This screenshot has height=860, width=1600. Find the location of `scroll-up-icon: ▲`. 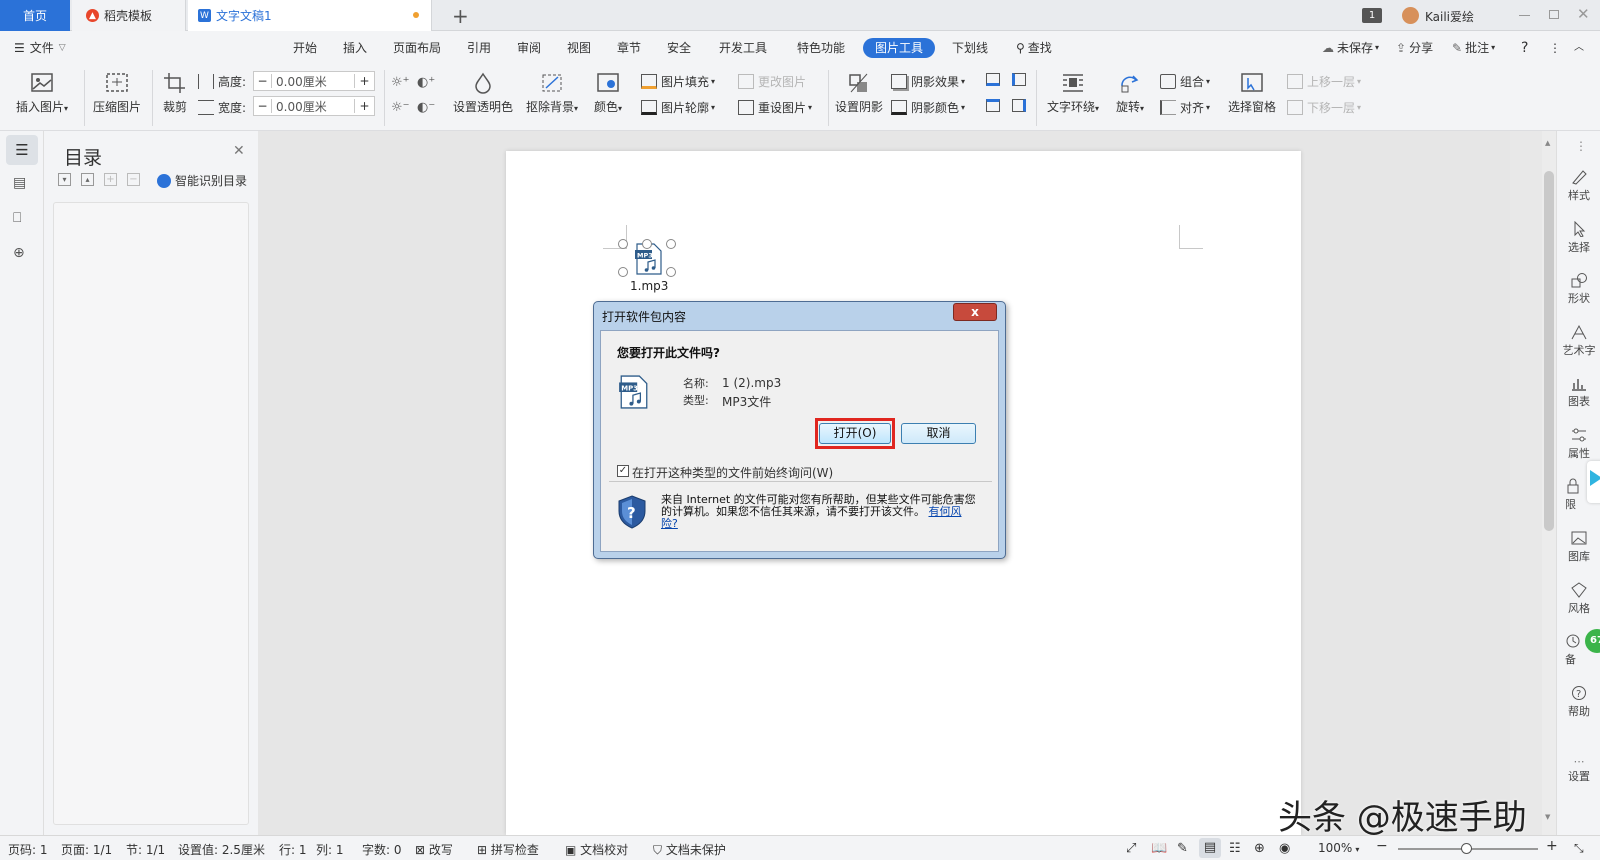

scroll-up-icon: ▲ is located at coordinates (1547, 143).